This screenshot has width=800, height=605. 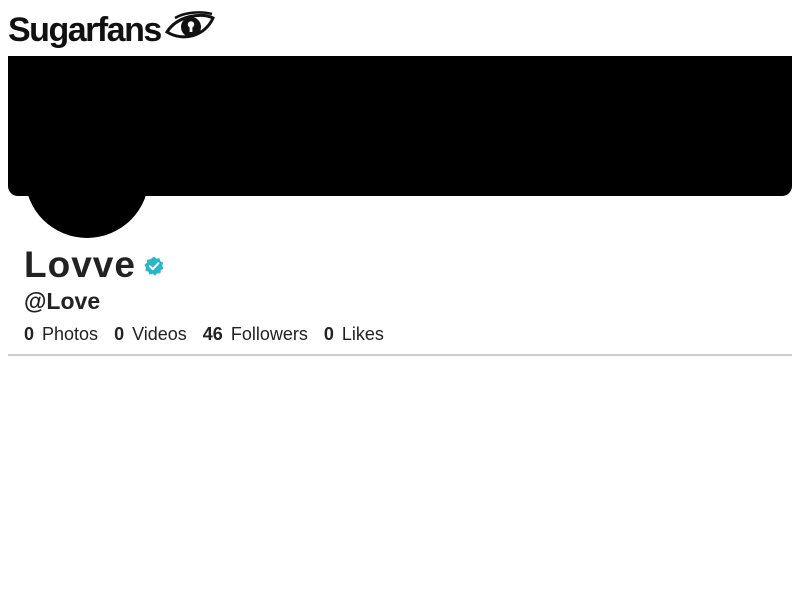 What do you see at coordinates (85, 30) in the screenshot?
I see `logo-text: Sugarfans` at bounding box center [85, 30].